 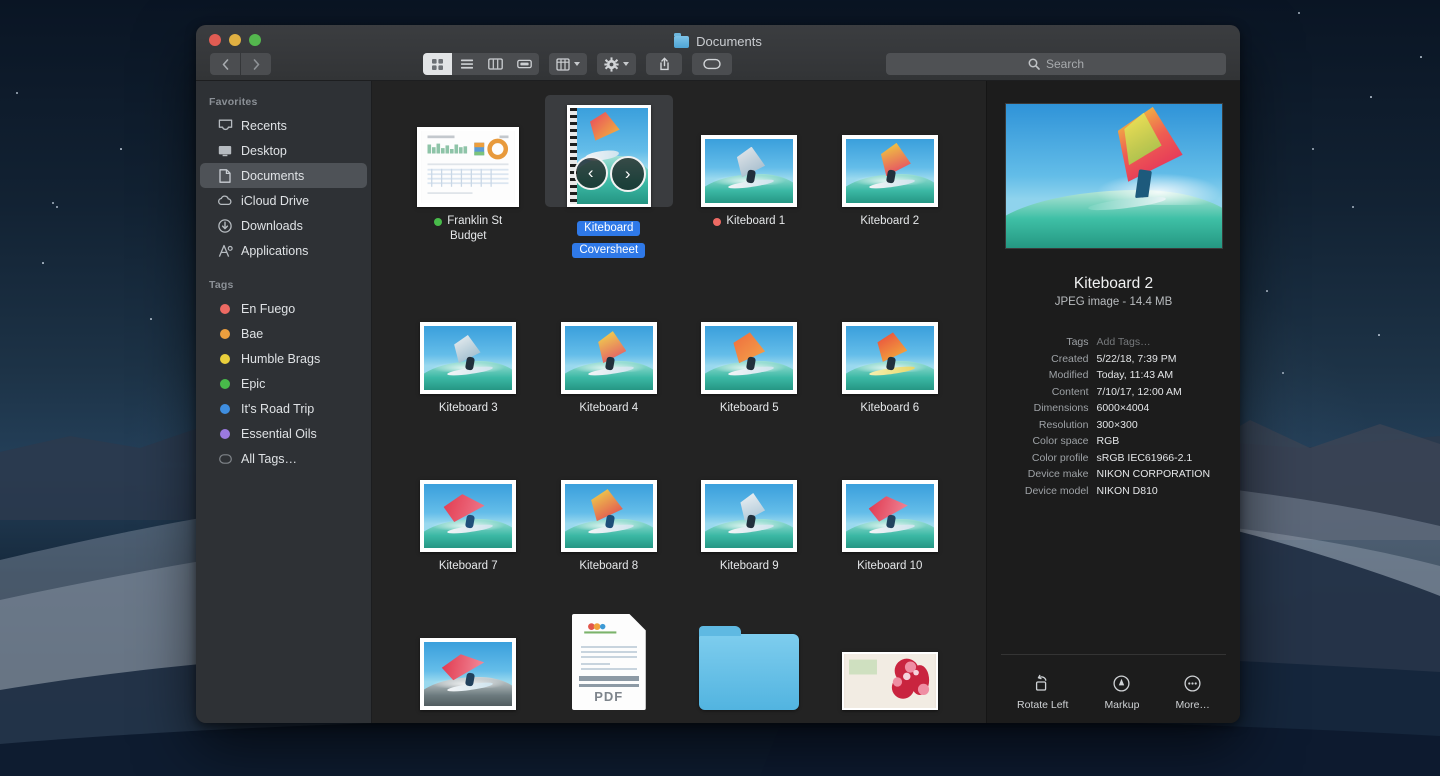 I want to click on metadata-value: RGB, so click(x=1108, y=441).